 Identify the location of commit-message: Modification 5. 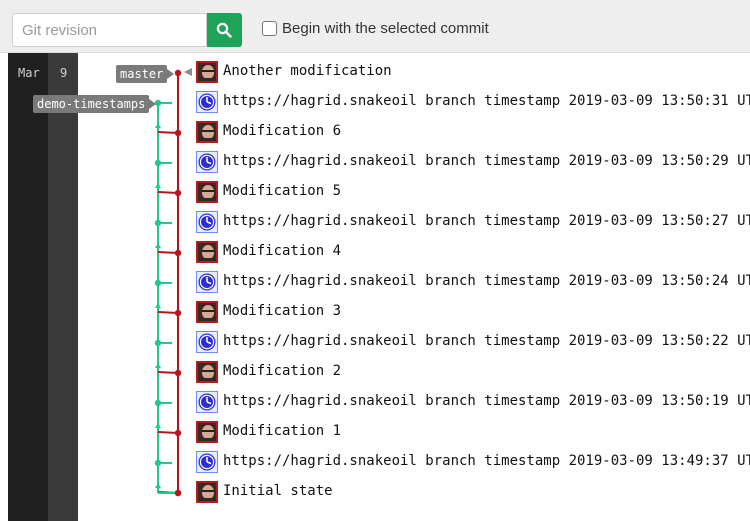
(282, 191).